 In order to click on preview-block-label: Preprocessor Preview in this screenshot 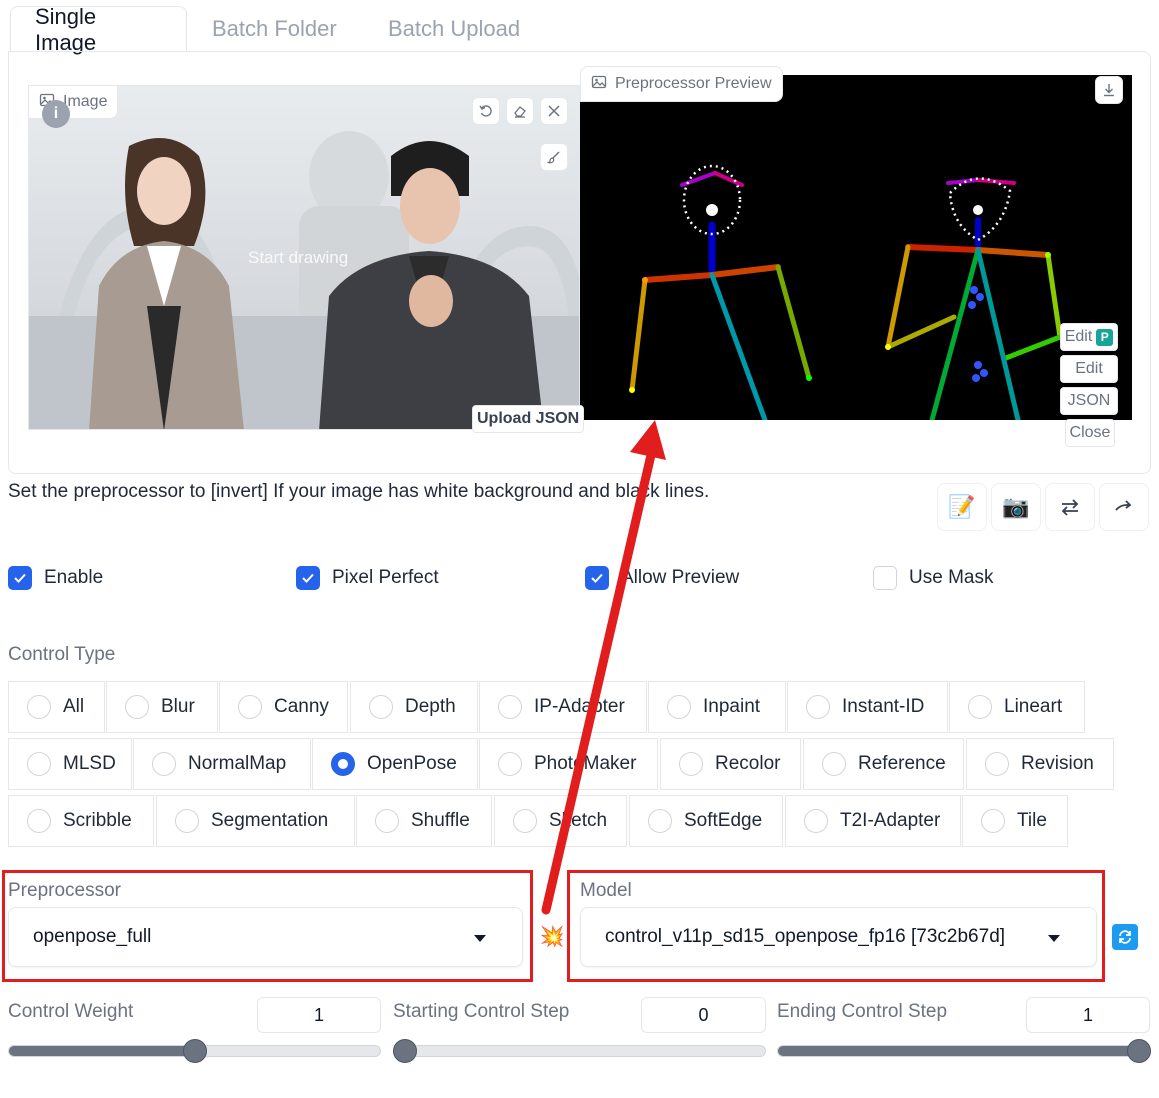, I will do `click(681, 84)`.